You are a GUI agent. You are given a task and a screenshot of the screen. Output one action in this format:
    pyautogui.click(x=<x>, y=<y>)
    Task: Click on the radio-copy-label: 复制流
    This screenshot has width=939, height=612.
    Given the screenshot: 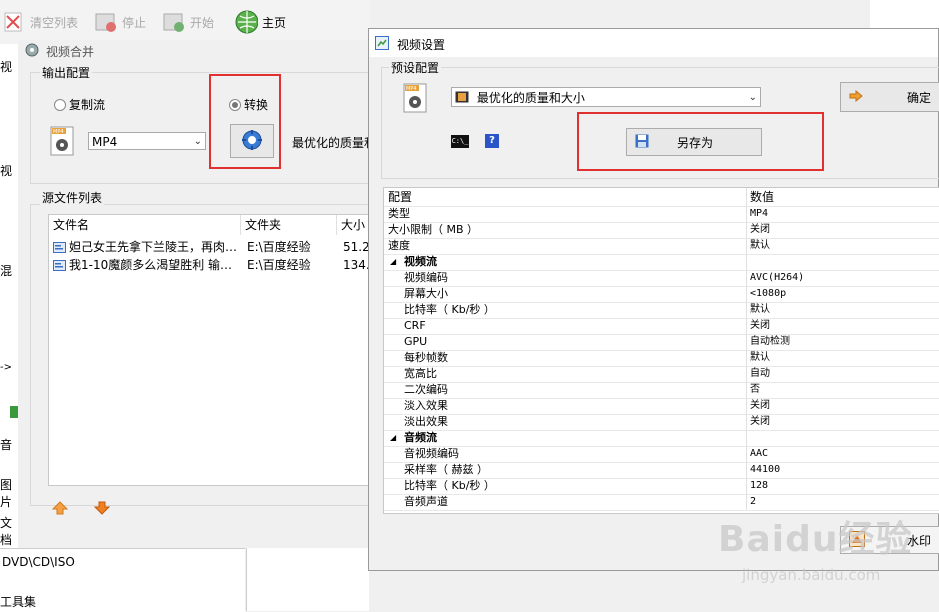 What is the action you would take?
    pyautogui.click(x=87, y=105)
    